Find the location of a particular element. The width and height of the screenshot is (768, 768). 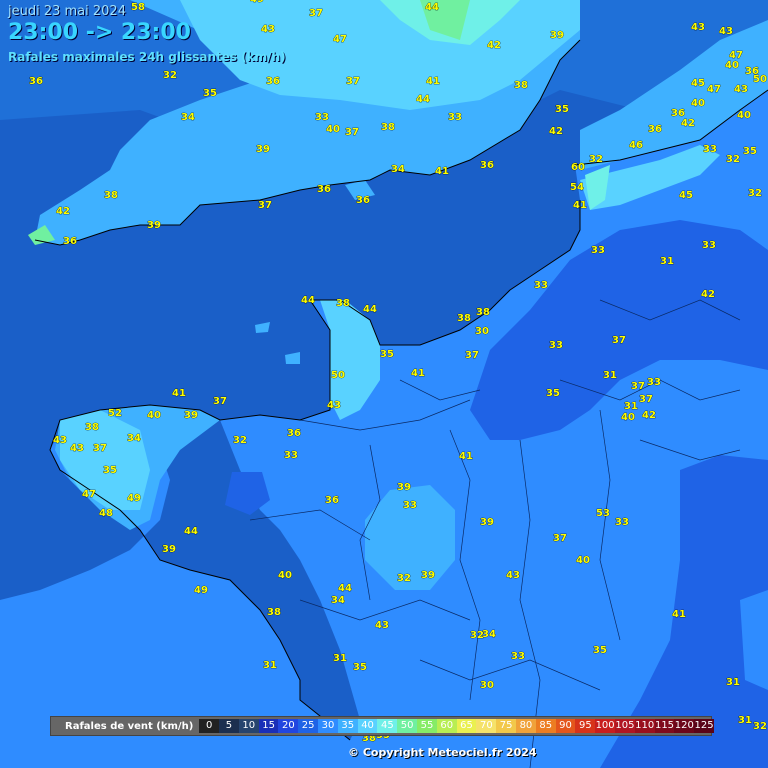

station-value: 54 is located at coordinates (577, 187).